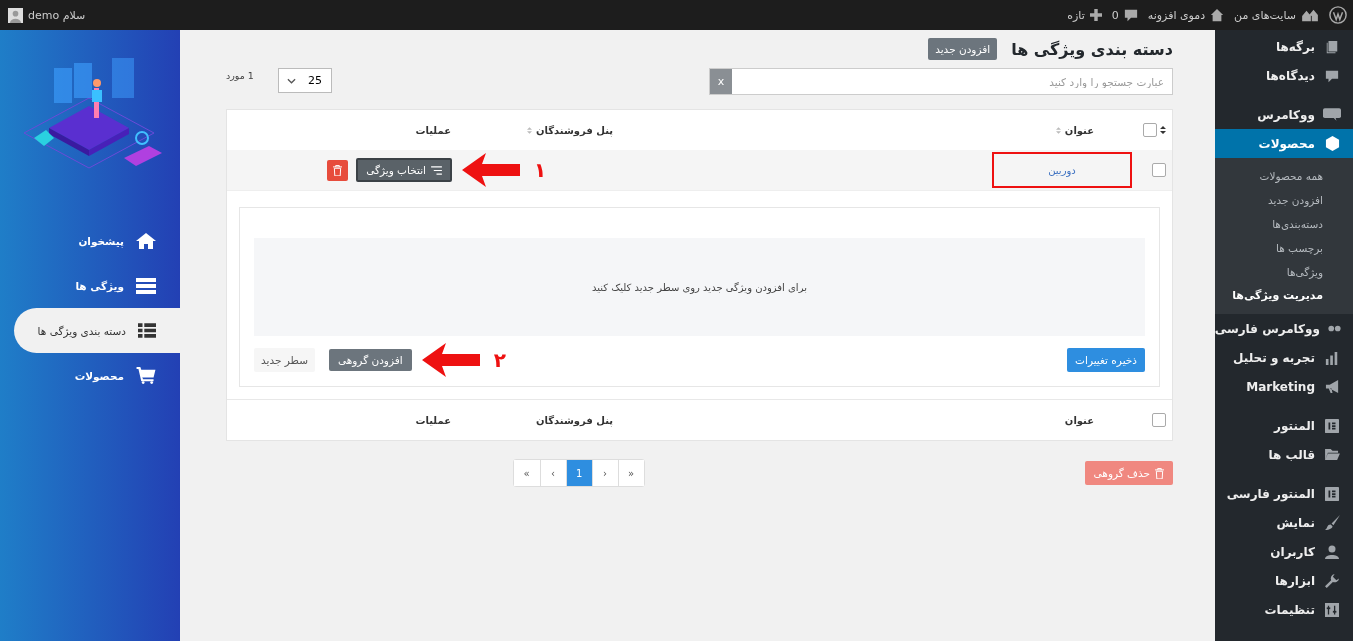 Image resolution: width=1353 pixels, height=641 pixels. Describe the element at coordinates (15, 15) in the screenshot. I see `avatar-icon` at that location.